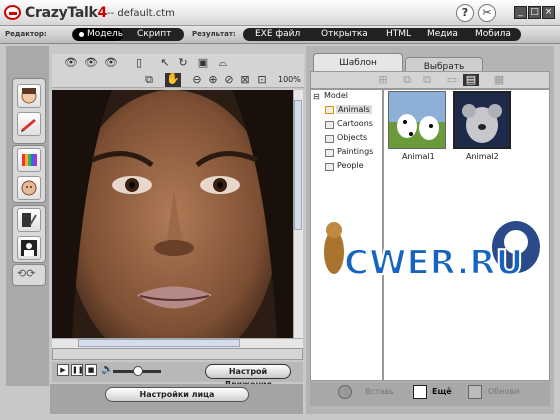 This screenshot has width=560, height=420. What do you see at coordinates (487, 13) in the screenshot?
I see `tools-button: ✂` at bounding box center [487, 13].